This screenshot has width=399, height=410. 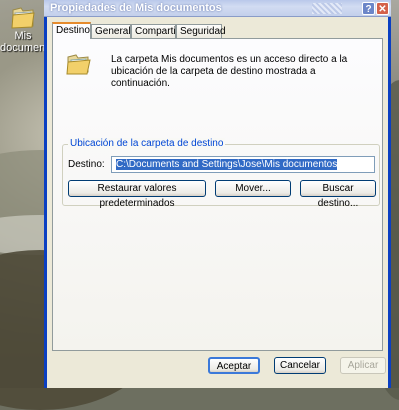 I want to click on desktop-icon-label: Mis documentos, so click(x=30, y=42).